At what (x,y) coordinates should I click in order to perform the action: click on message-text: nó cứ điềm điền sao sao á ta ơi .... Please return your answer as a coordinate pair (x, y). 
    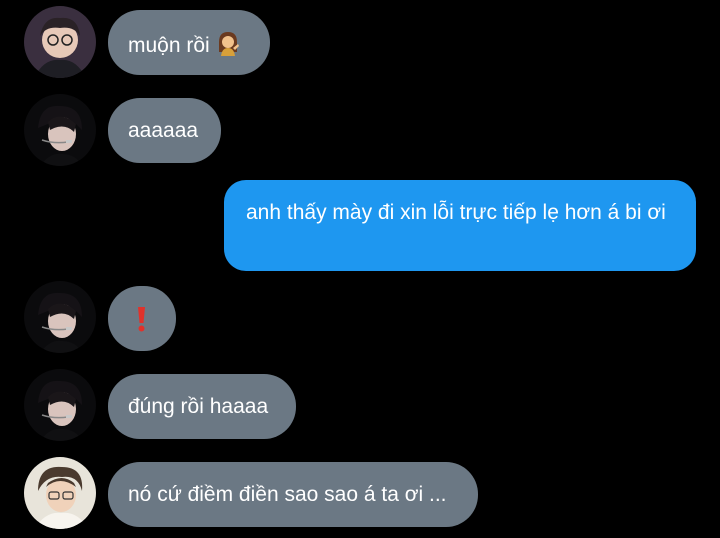
    Looking at the image, I should click on (287, 494).